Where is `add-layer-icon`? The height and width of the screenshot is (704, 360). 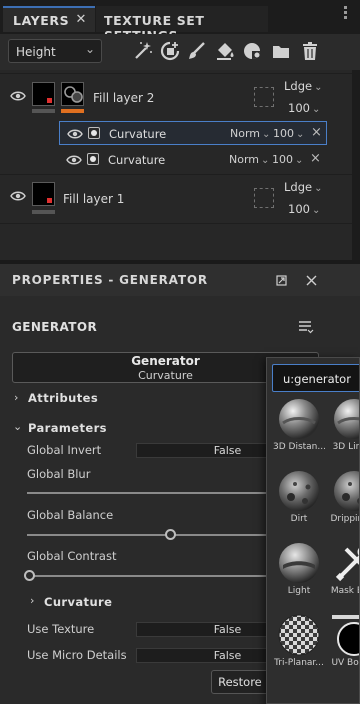 add-layer-icon is located at coordinates (170, 51).